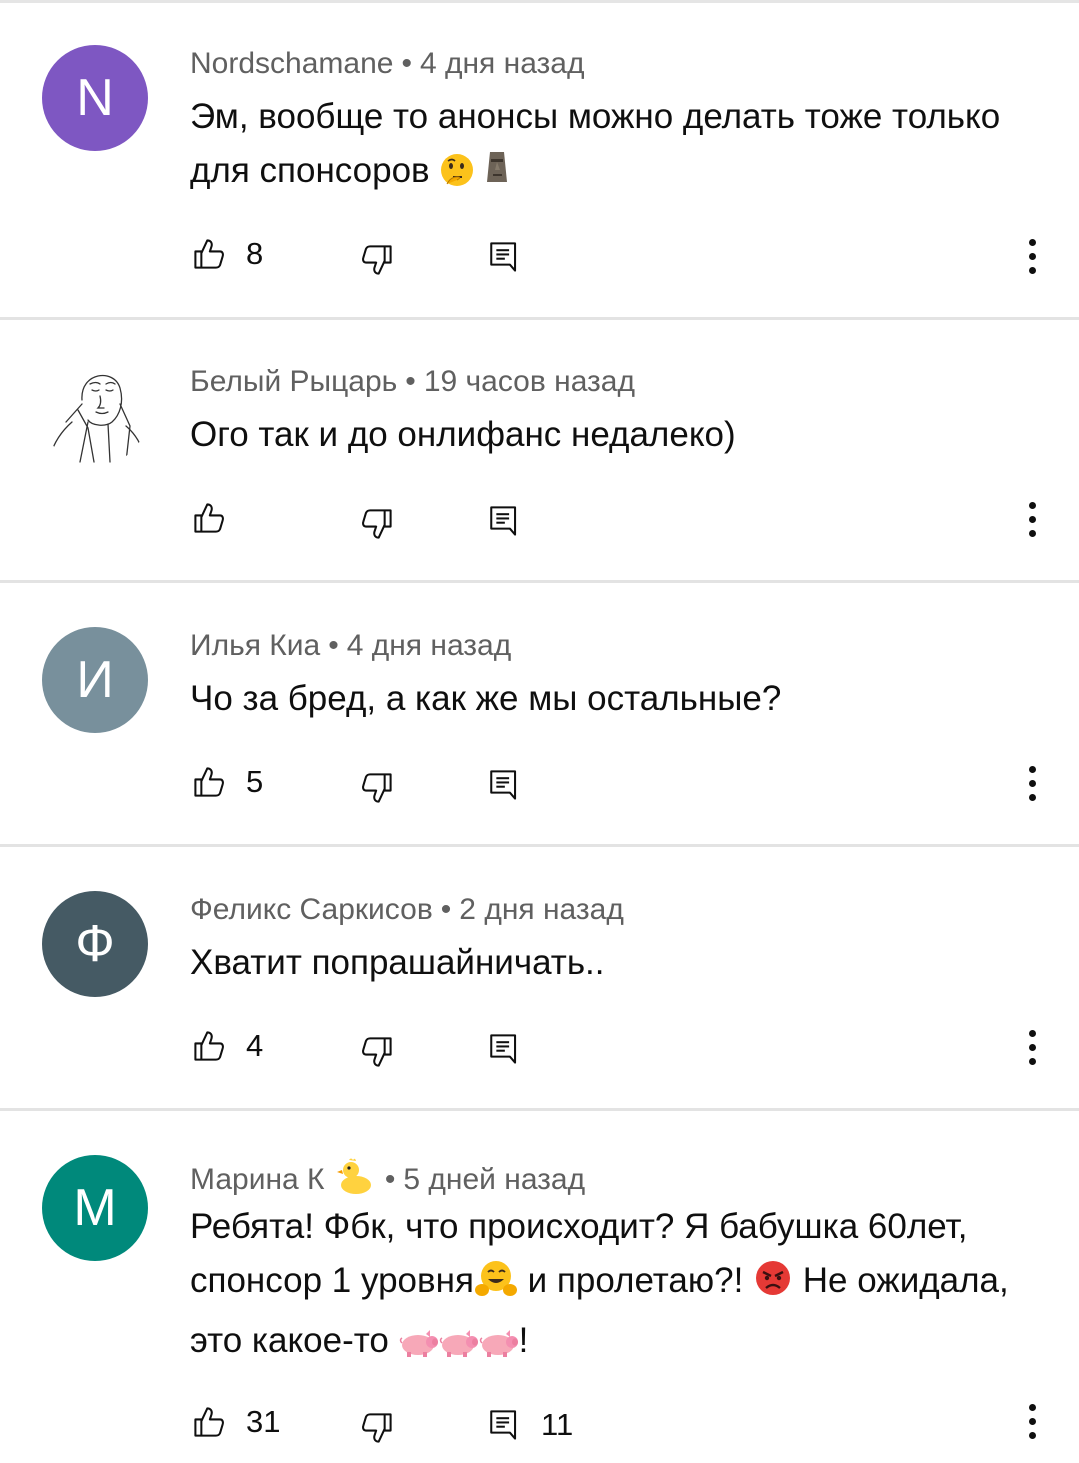 Image resolution: width=1079 pixels, height=1463 pixels. What do you see at coordinates (494, 1179) in the screenshot?
I see `comment-time: 5 дней назад` at bounding box center [494, 1179].